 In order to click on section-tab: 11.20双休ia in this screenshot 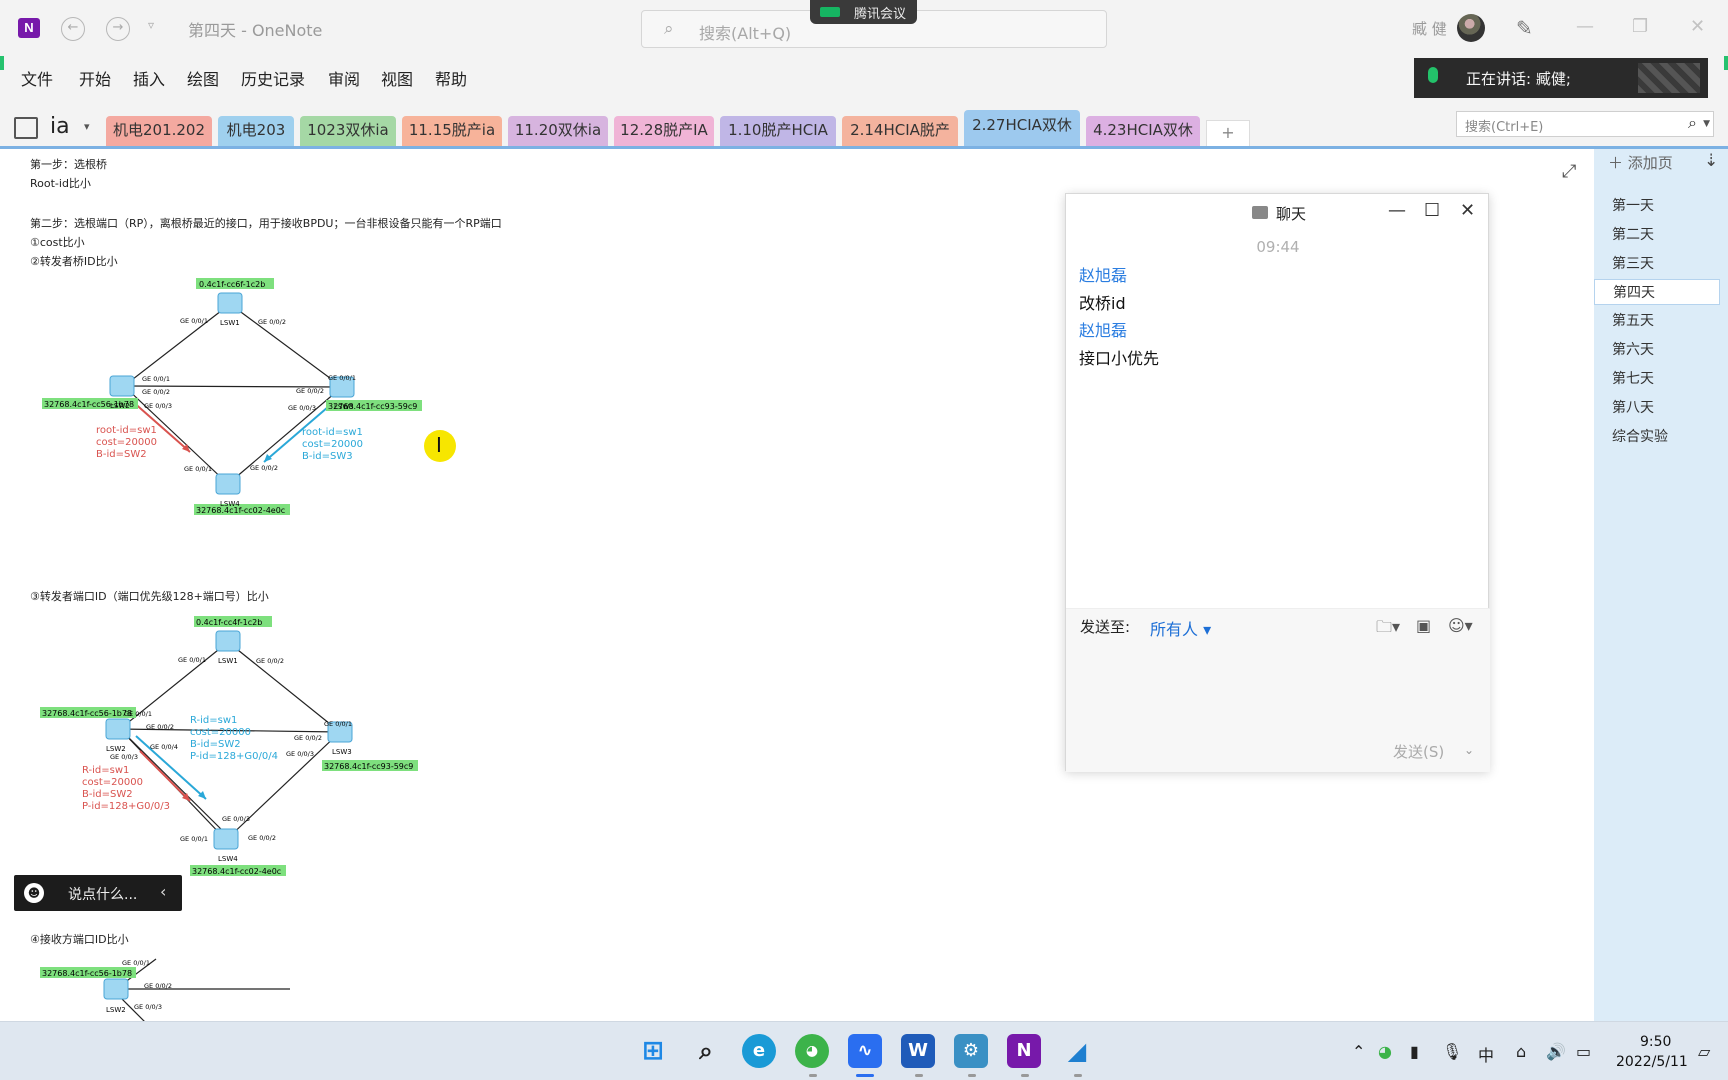, I will do `click(558, 131)`.